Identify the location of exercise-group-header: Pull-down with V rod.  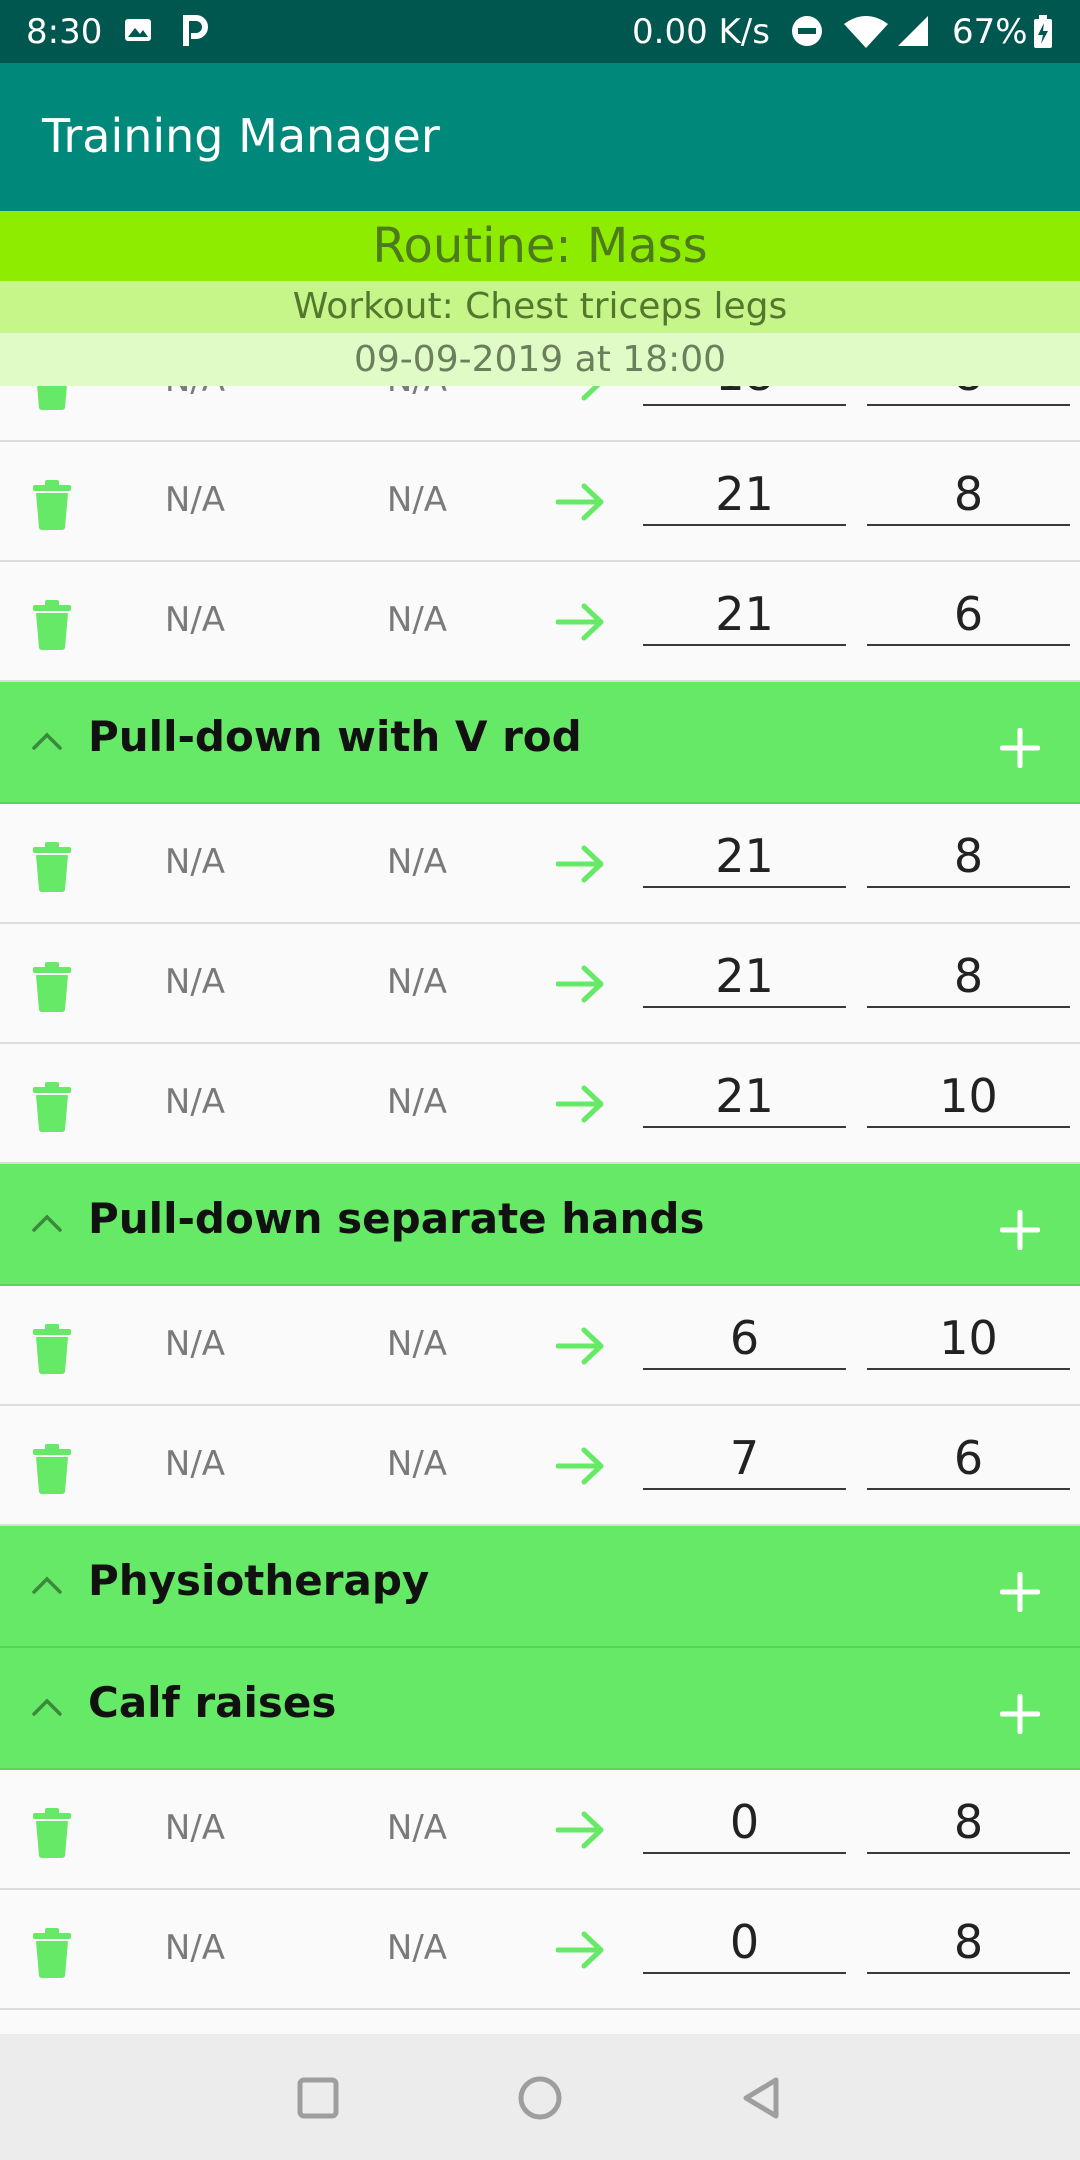
(540, 743).